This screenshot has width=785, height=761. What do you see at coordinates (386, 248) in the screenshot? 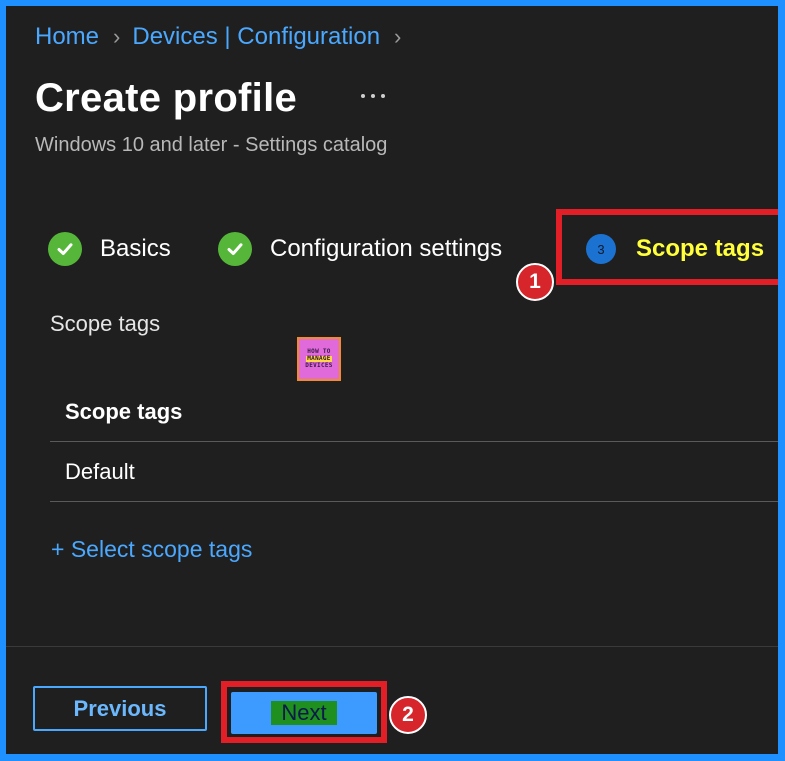
I see `step-label: Configuration settings` at bounding box center [386, 248].